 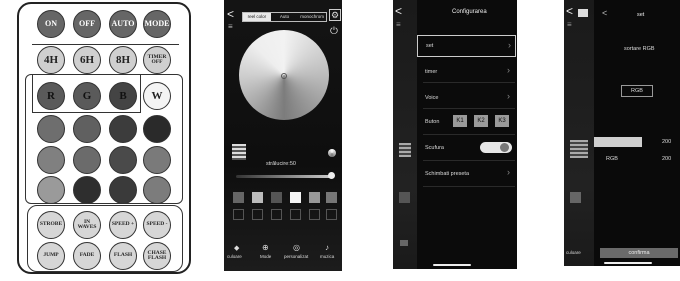 What do you see at coordinates (432, 122) in the screenshot?
I see `menu-item-buton: Buton` at bounding box center [432, 122].